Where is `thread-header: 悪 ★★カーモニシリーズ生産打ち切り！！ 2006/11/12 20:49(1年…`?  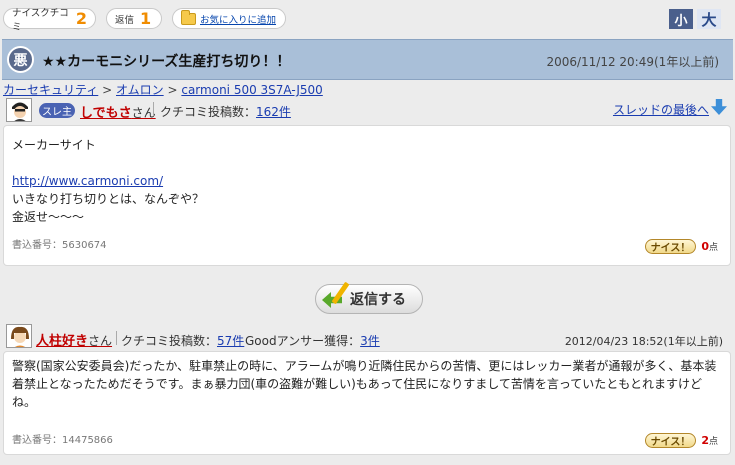 thread-header: 悪 ★★カーモニシリーズ生産打ち切り！！ 2006/11/12 20:49(1年… is located at coordinates (367, 59).